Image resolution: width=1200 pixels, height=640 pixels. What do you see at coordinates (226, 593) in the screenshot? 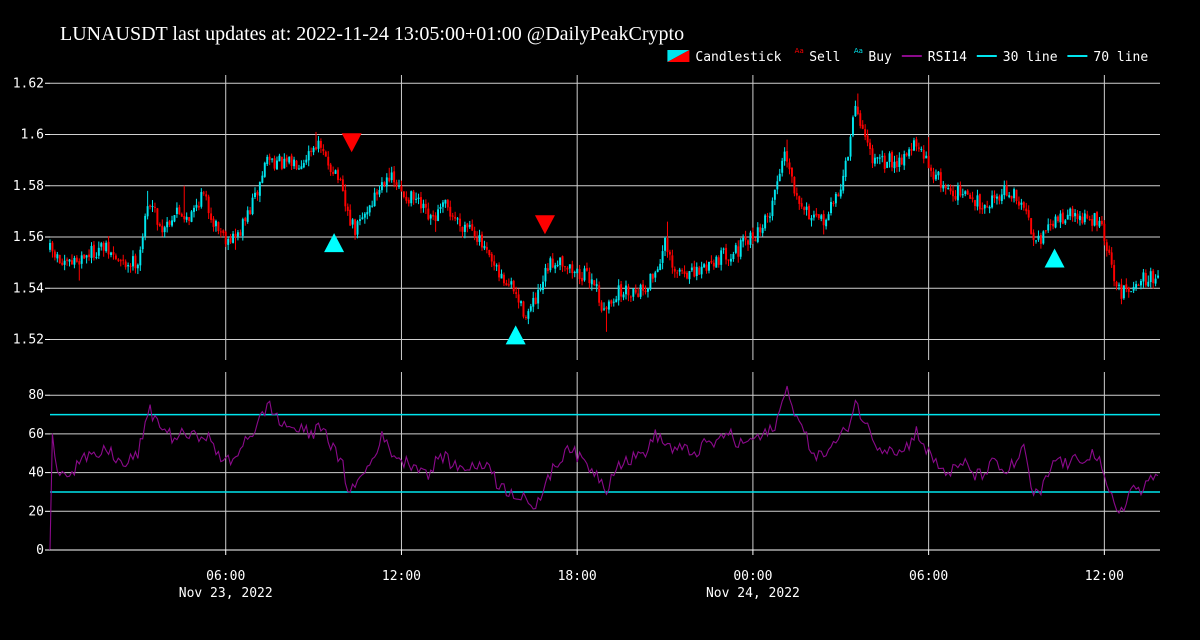
I see `x-tick-date-label: Nov 23, 2022` at bounding box center [226, 593].